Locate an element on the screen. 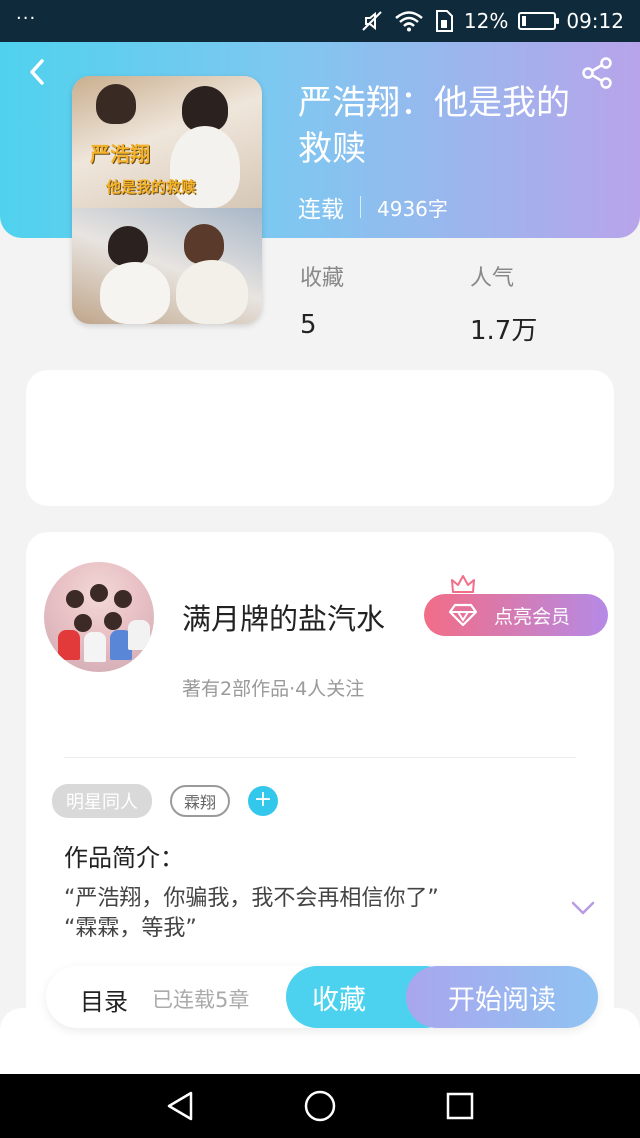  battery-icon is located at coordinates (539, 21).